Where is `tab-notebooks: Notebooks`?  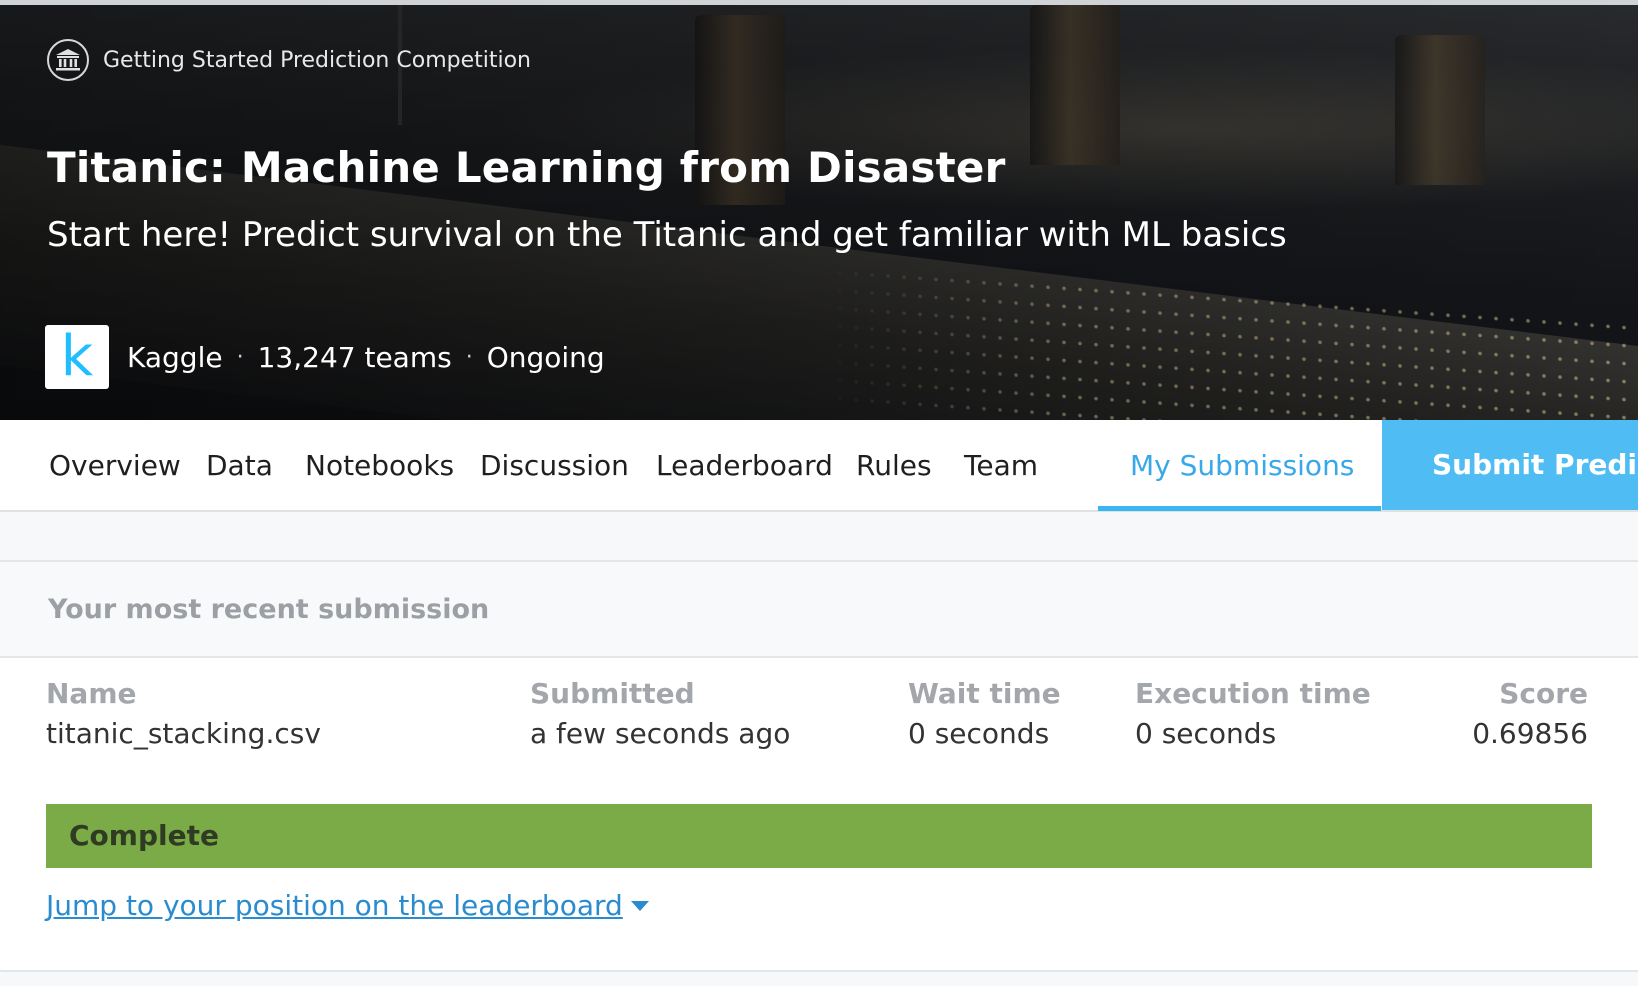 tab-notebooks: Notebooks is located at coordinates (379, 466).